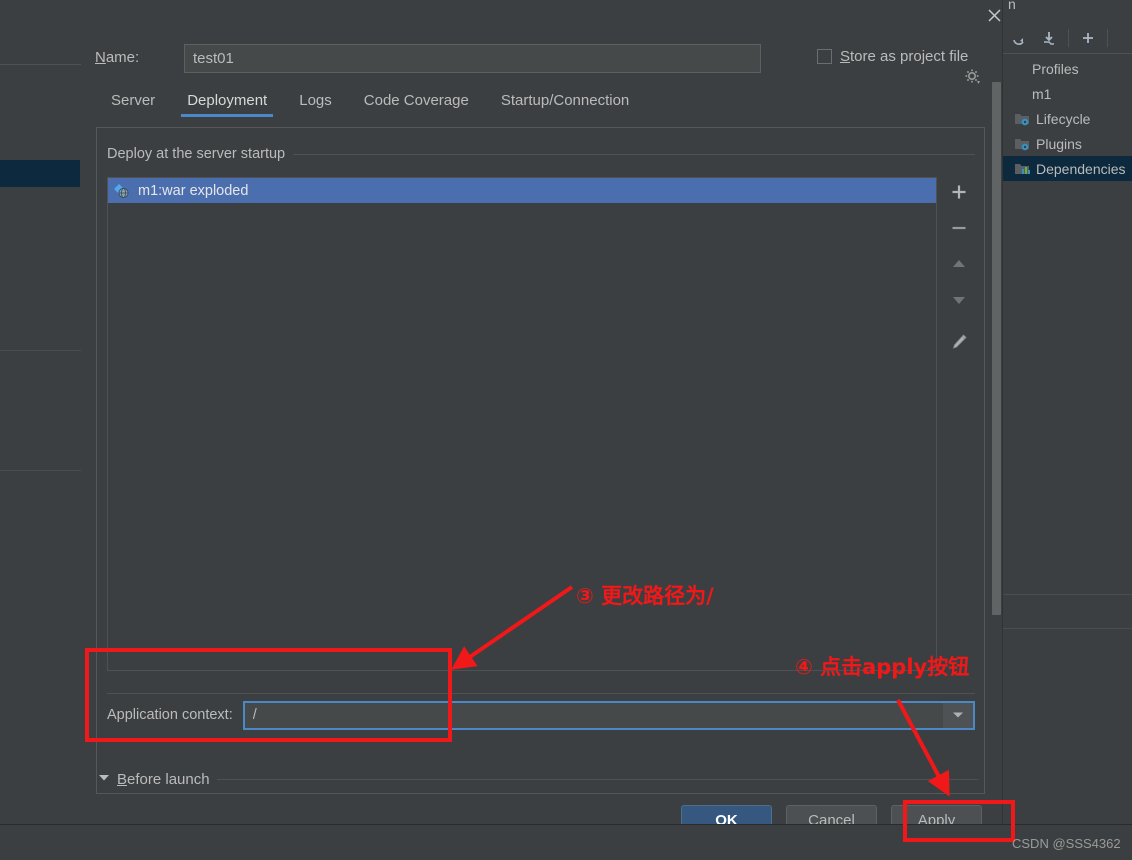 The width and height of the screenshot is (1132, 860). What do you see at coordinates (1066, 843) in the screenshot?
I see `watermark: CSDN @SSS4362` at bounding box center [1066, 843].